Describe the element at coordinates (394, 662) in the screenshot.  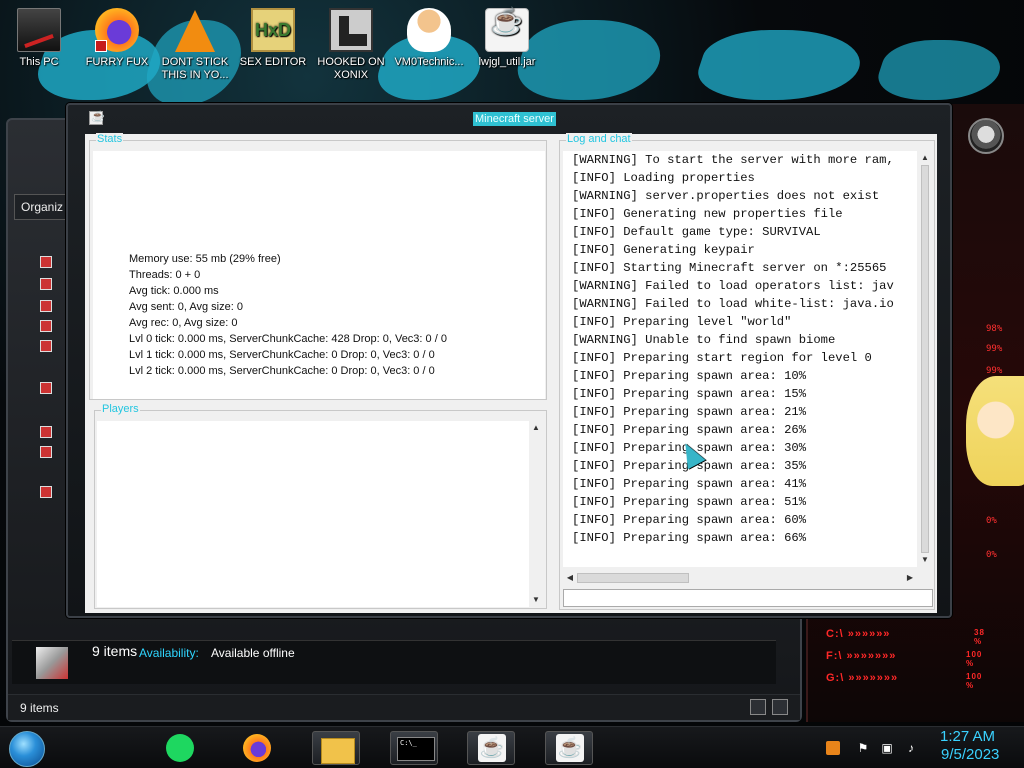
I see `details-pane: 9 items Availability: Available offline` at that location.